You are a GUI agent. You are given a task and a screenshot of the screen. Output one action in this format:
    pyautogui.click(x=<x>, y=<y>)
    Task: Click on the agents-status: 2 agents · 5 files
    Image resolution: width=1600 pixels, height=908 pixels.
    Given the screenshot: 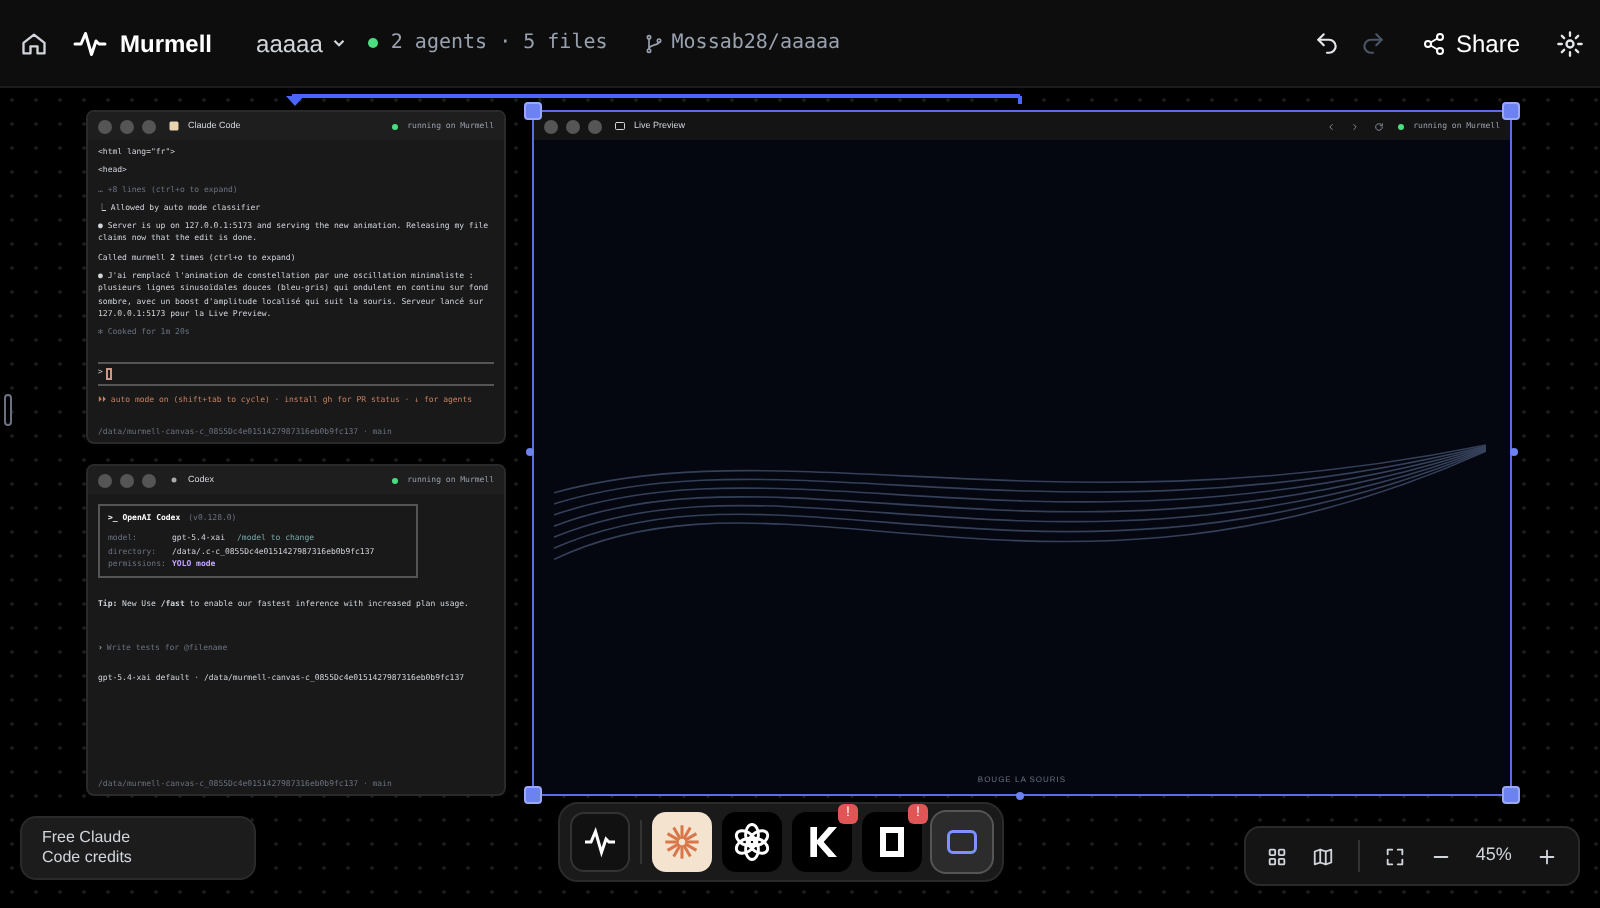 What is the action you would take?
    pyautogui.click(x=499, y=44)
    